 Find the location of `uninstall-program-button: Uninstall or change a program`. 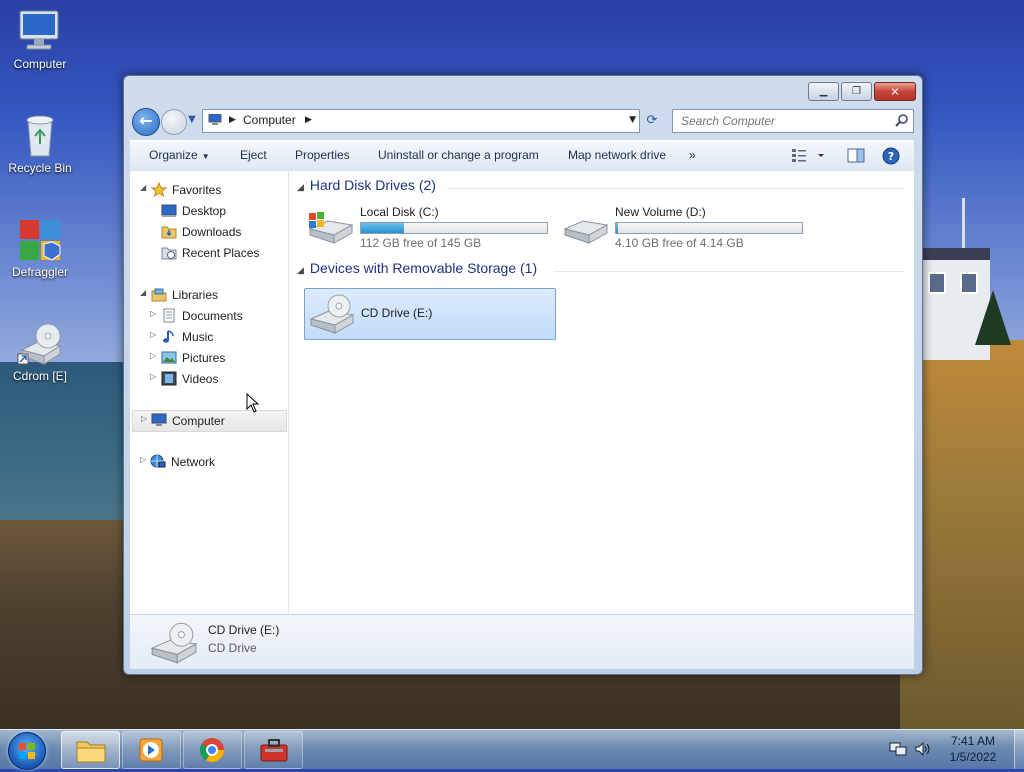

uninstall-program-button: Uninstall or change a program is located at coordinates (458, 155).